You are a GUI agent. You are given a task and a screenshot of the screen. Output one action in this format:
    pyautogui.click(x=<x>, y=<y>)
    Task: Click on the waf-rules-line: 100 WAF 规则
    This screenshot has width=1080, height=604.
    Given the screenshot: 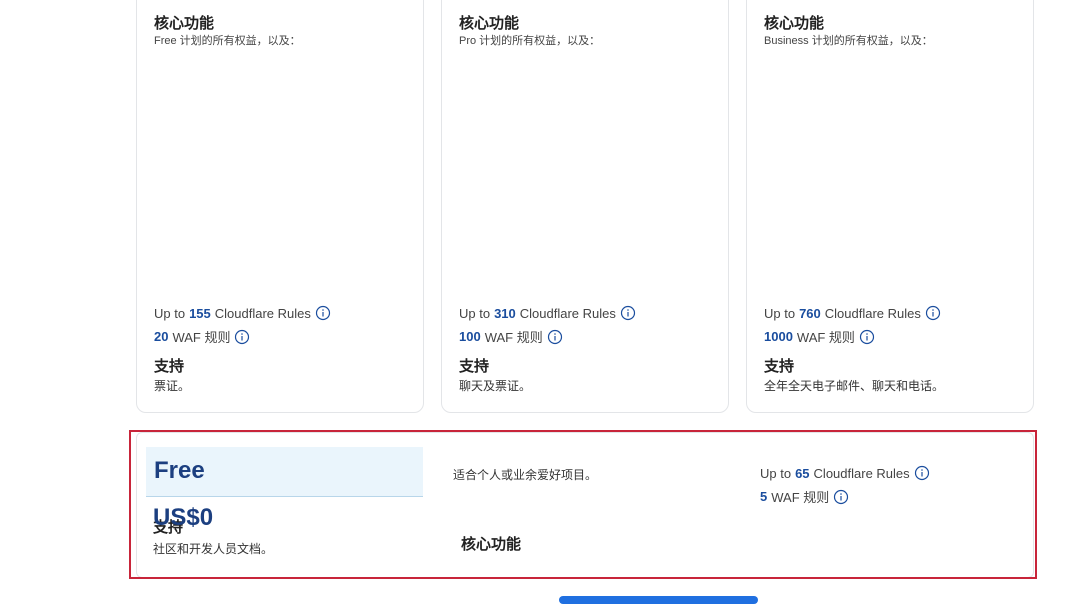 What is the action you would take?
    pyautogui.click(x=511, y=336)
    